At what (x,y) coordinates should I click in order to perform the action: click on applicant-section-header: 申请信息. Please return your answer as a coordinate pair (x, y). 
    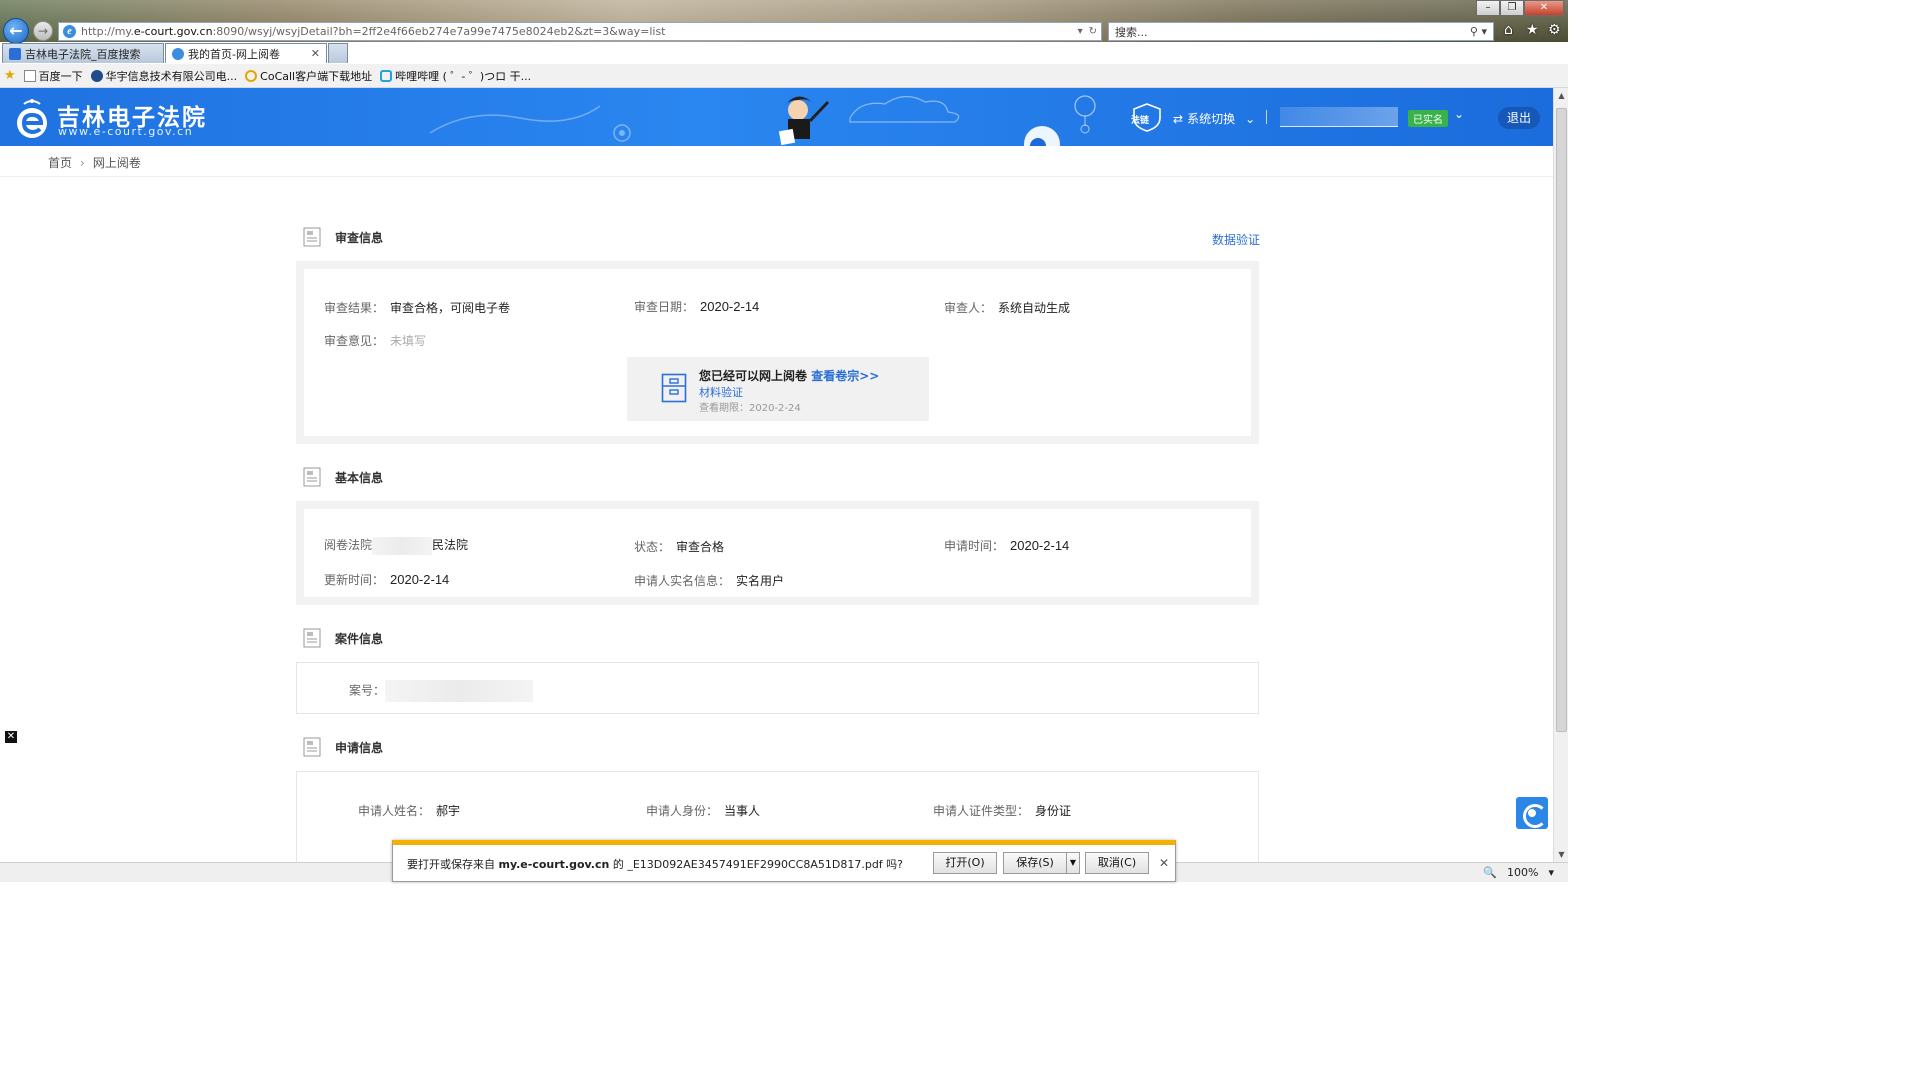
    Looking at the image, I should click on (343, 747).